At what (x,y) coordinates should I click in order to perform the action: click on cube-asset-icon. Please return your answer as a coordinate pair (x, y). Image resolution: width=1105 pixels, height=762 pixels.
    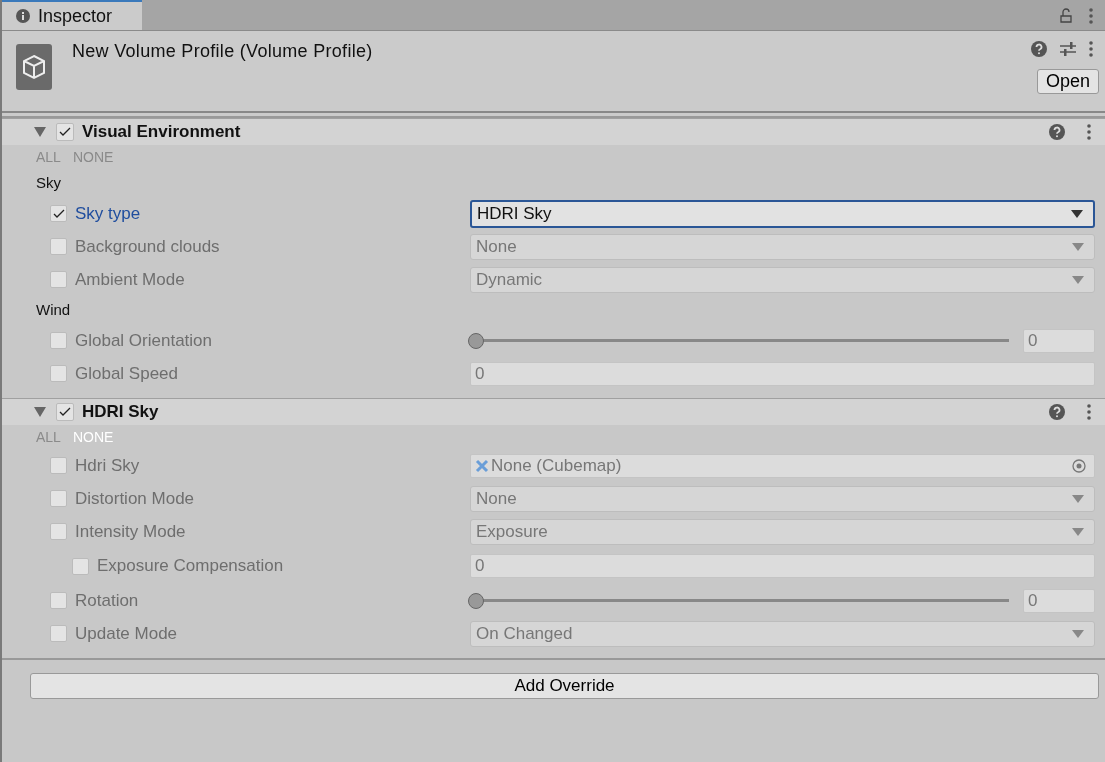
    Looking at the image, I should click on (34, 67).